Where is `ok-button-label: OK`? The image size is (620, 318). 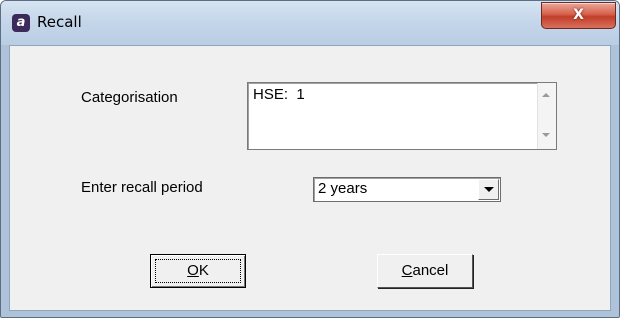 ok-button-label: OK is located at coordinates (198, 270).